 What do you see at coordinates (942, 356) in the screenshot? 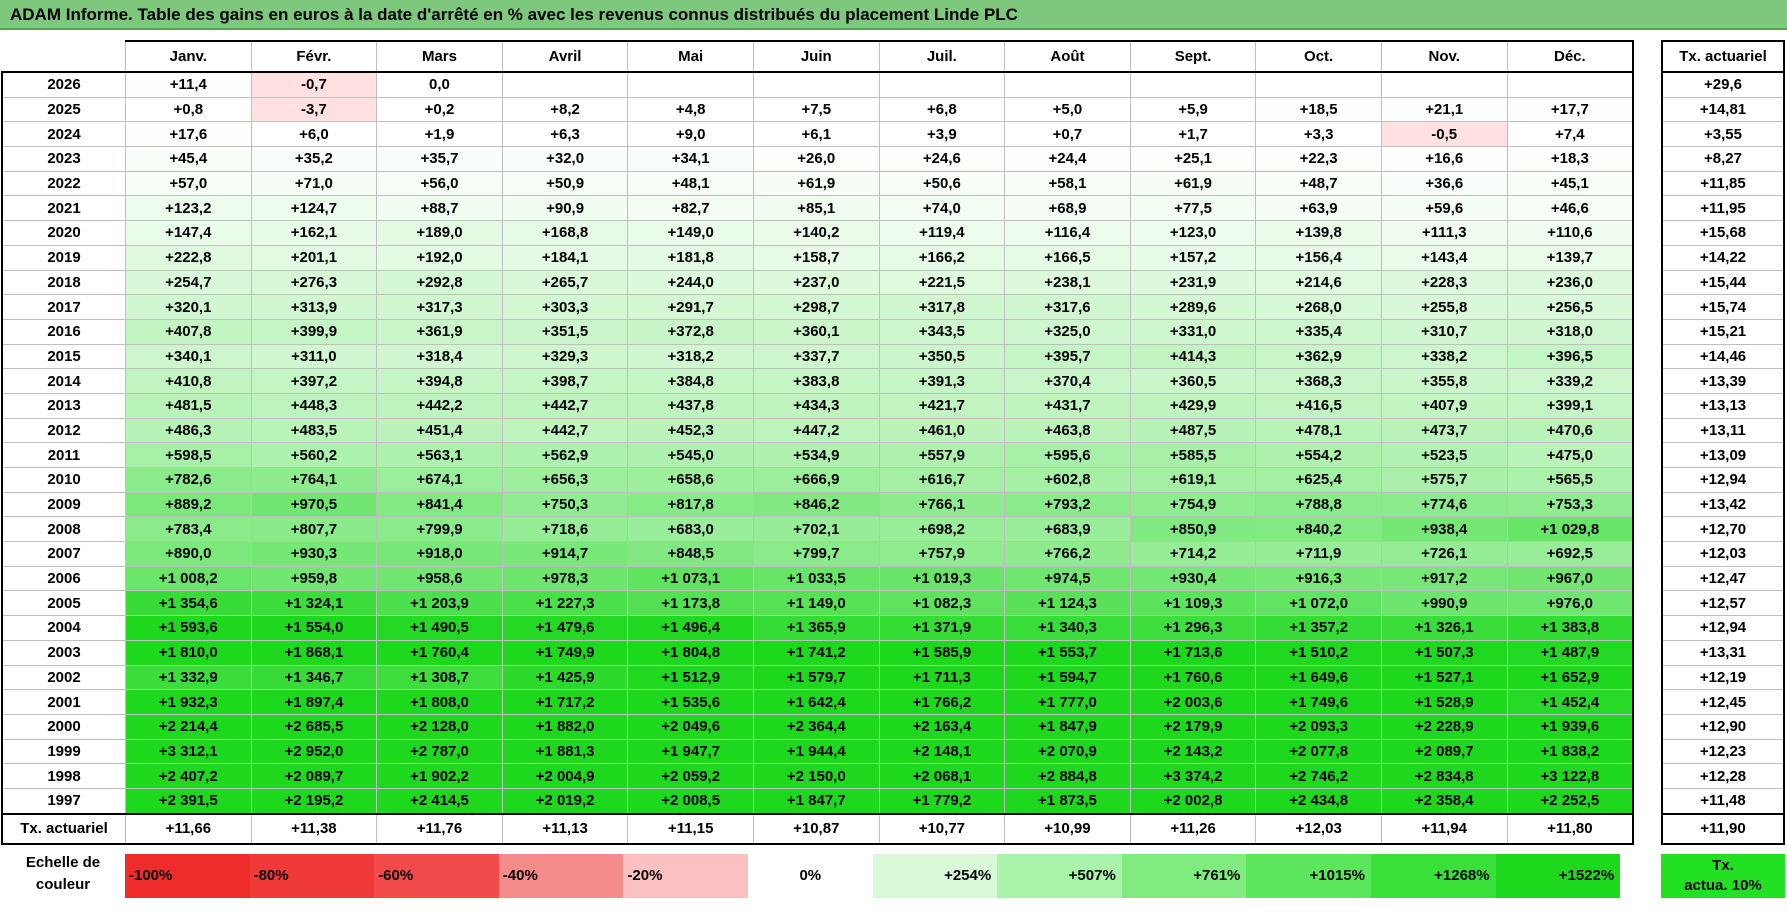
I see `gain-cell: +350,5` at bounding box center [942, 356].